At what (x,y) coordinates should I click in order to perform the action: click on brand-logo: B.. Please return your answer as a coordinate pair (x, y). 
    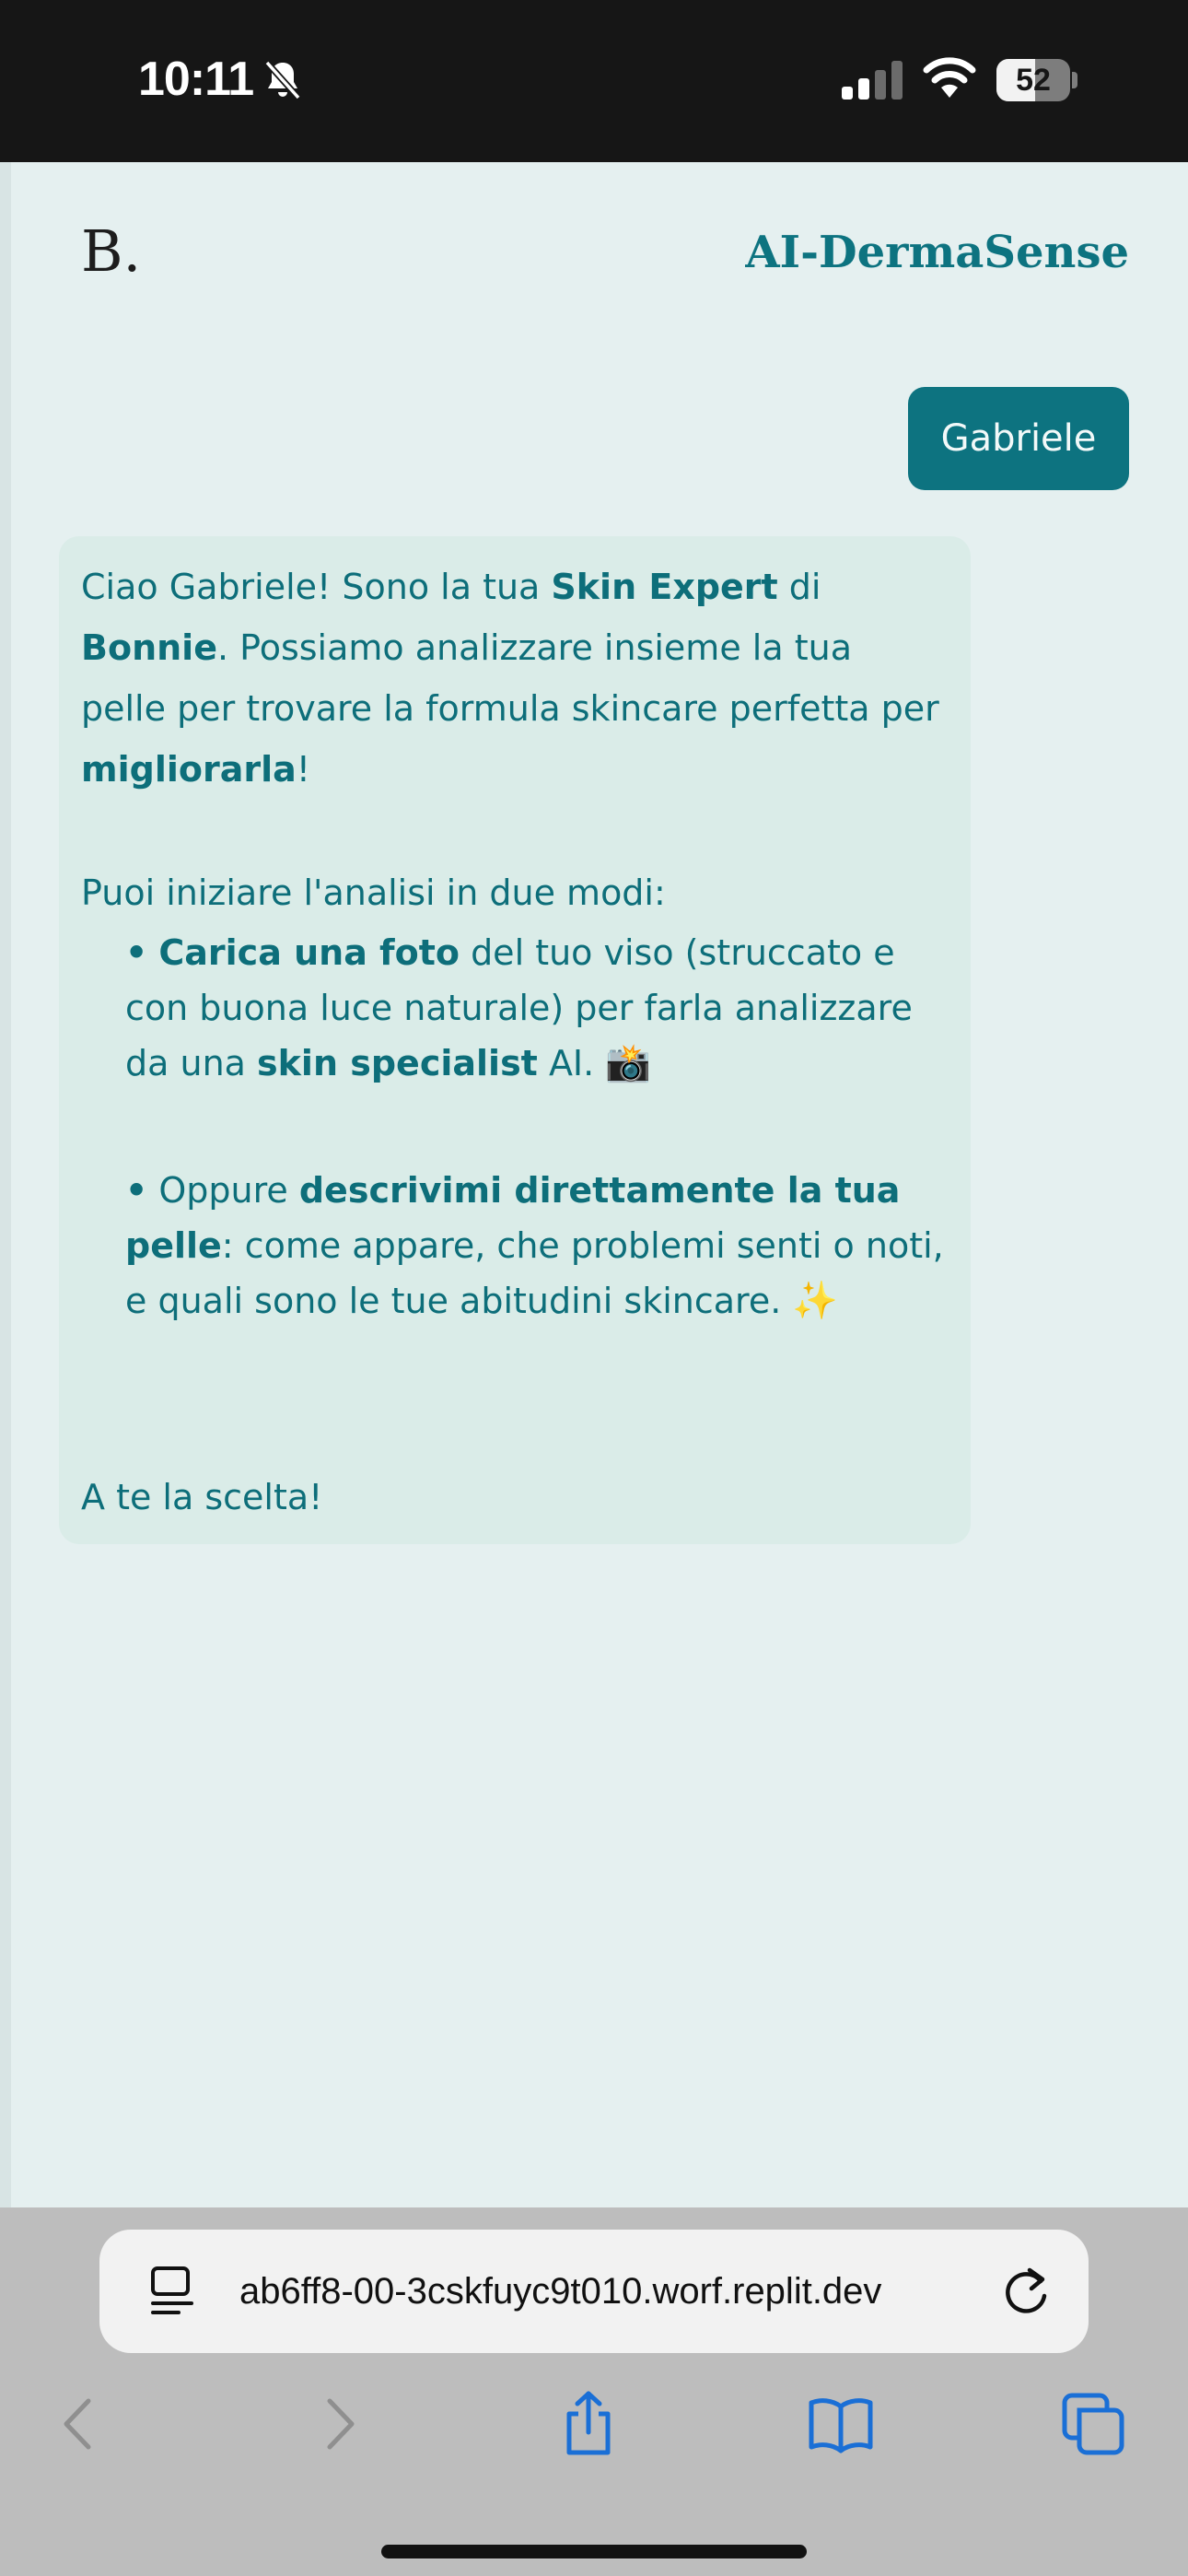
    Looking at the image, I should click on (111, 251).